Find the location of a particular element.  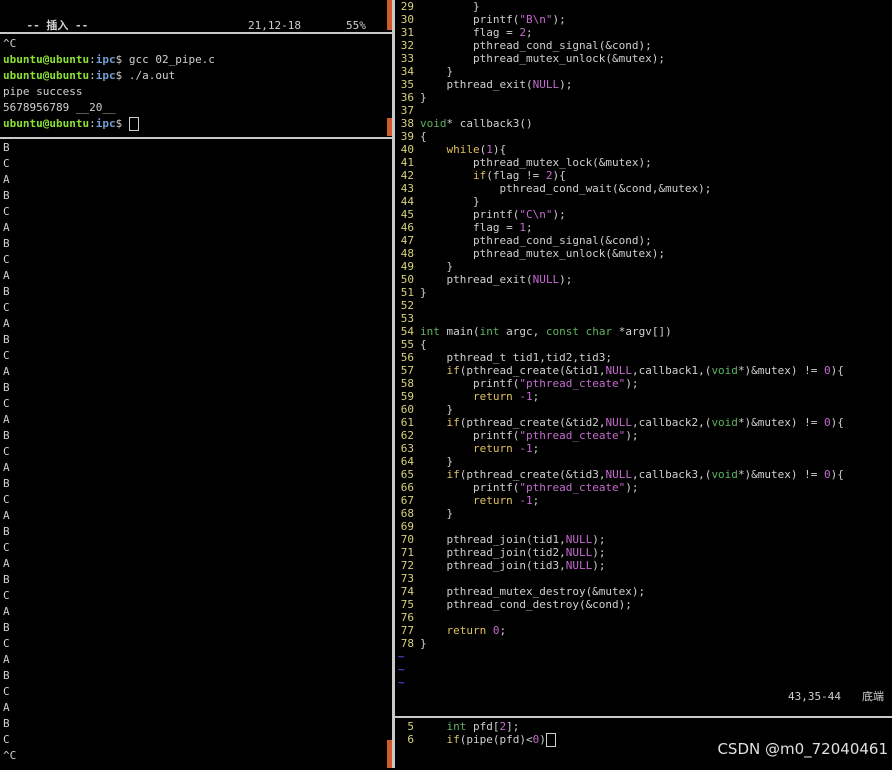

code-line: 56 pthread_t tid1,tid2,tid3; is located at coordinates (644, 357).